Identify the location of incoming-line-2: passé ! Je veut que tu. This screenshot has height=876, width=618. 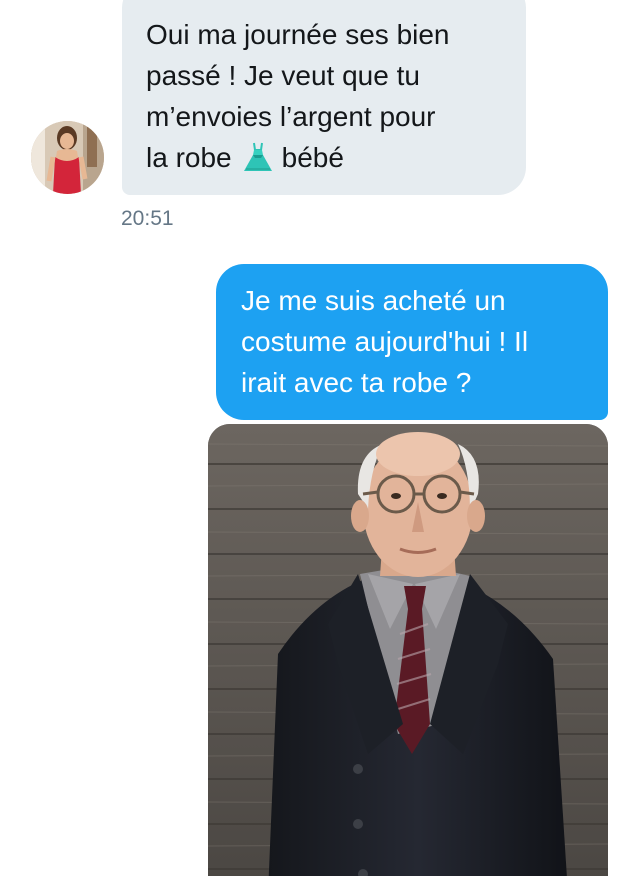
(283, 75).